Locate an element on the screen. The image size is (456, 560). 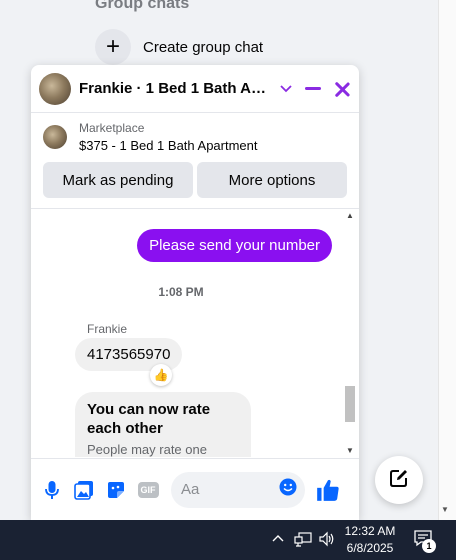
listing-title: $375 - 1 Bed 1 Bath Apartment is located at coordinates (168, 145).